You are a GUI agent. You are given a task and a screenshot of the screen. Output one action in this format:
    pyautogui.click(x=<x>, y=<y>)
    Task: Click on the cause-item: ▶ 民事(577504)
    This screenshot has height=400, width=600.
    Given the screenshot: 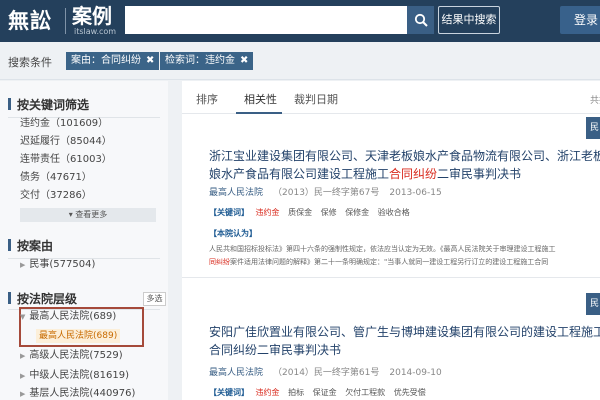 What is the action you would take?
    pyautogui.click(x=57, y=265)
    